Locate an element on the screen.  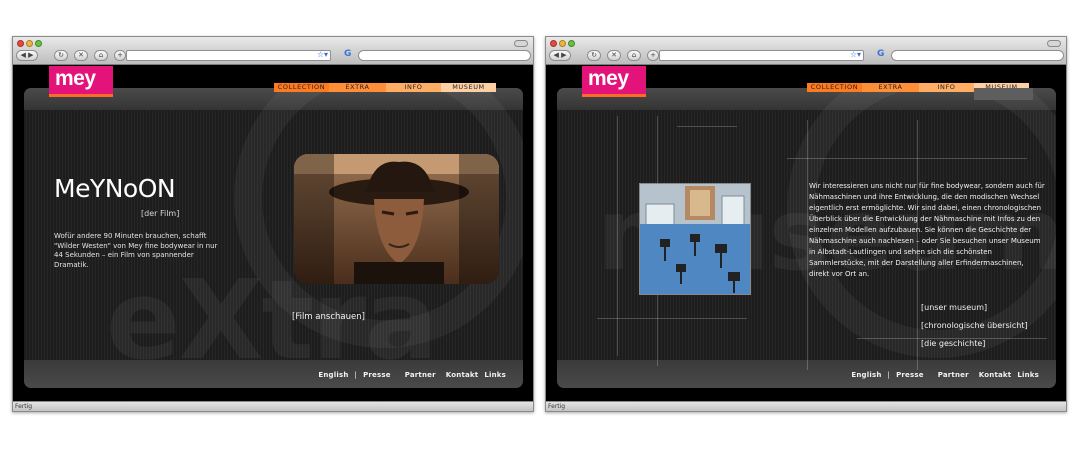
nav-item-museum: MUSEUM is located at coordinates (468, 87).